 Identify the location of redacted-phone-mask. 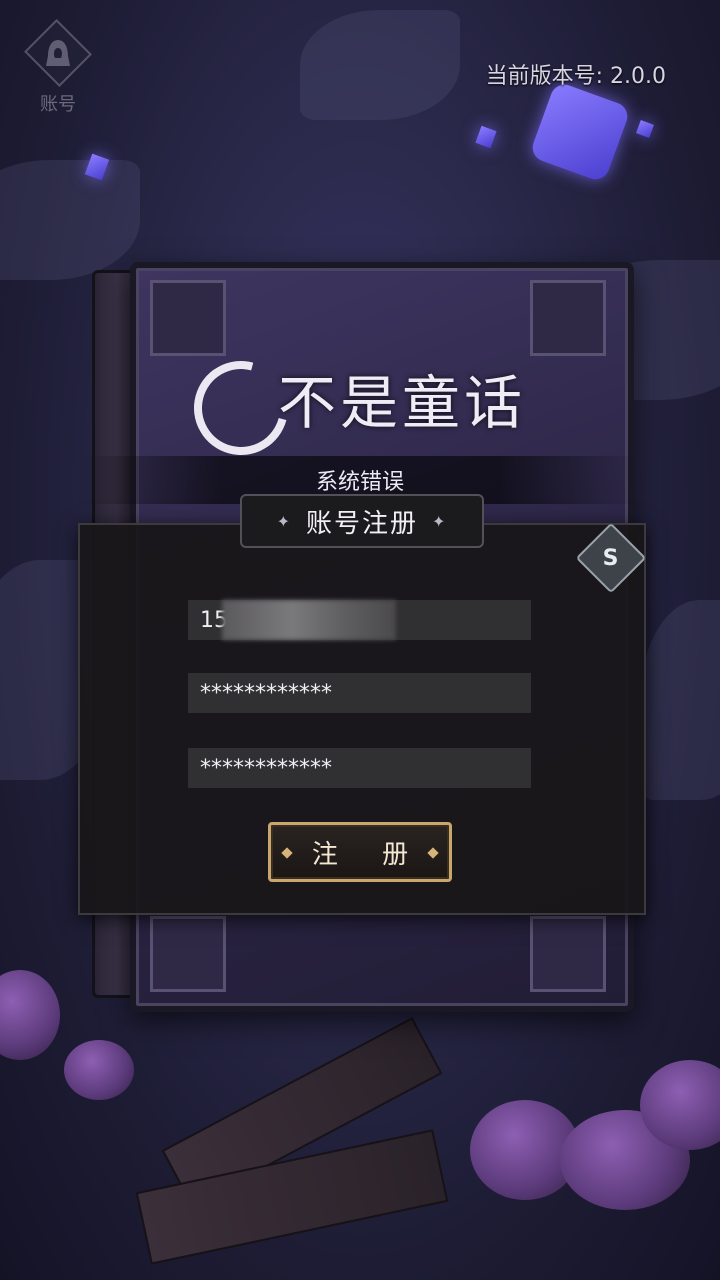
(309, 620).